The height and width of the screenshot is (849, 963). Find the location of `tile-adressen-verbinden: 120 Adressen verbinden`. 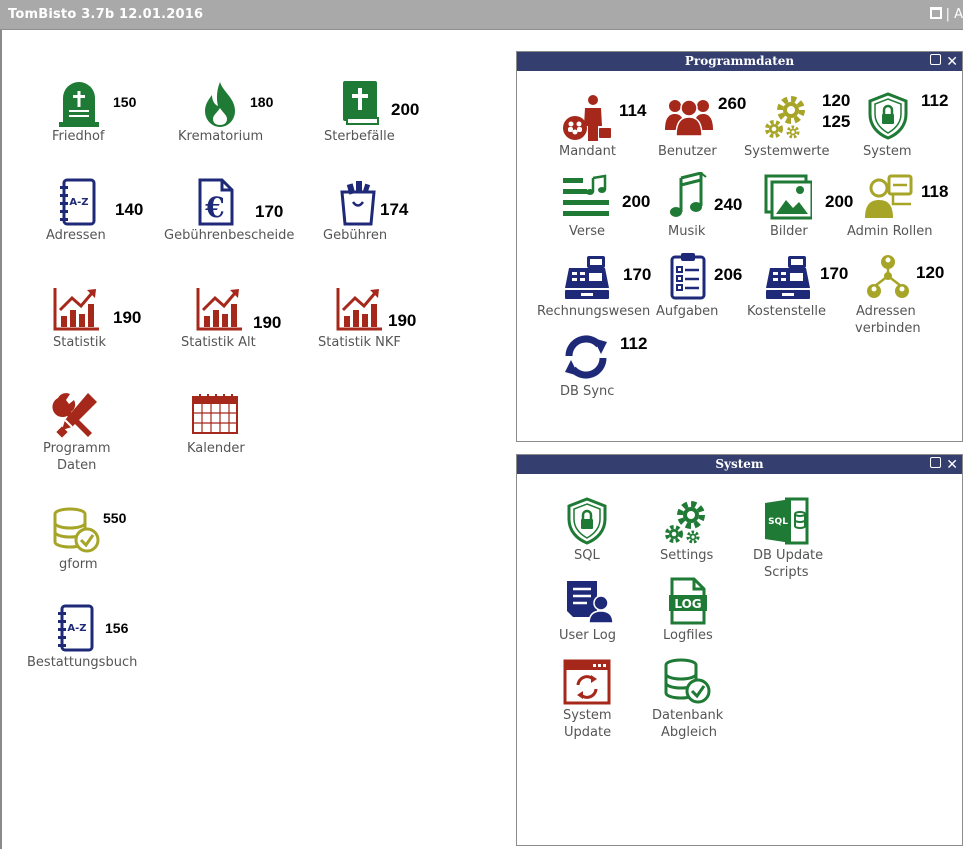

tile-adressen-verbinden: 120 Adressen verbinden is located at coordinates (908, 297).